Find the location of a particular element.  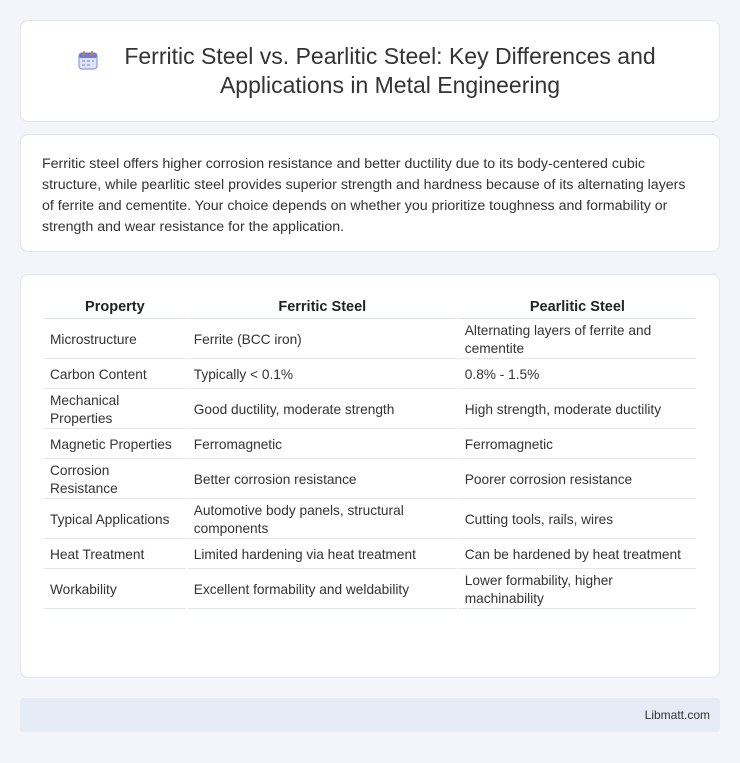

row-pearlitic: Lower formability, higher machinability is located at coordinates (577, 590).